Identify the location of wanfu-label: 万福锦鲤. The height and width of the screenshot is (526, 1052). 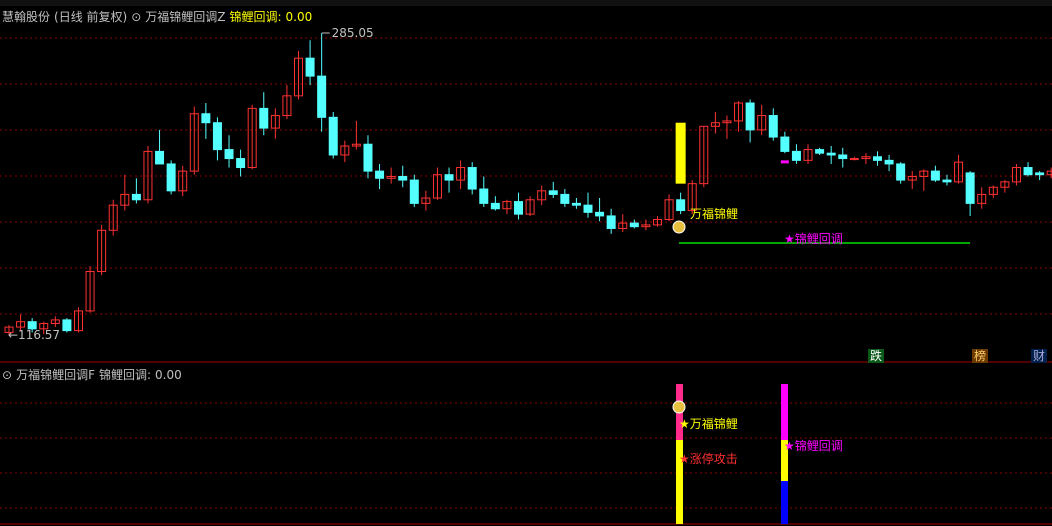
(714, 213).